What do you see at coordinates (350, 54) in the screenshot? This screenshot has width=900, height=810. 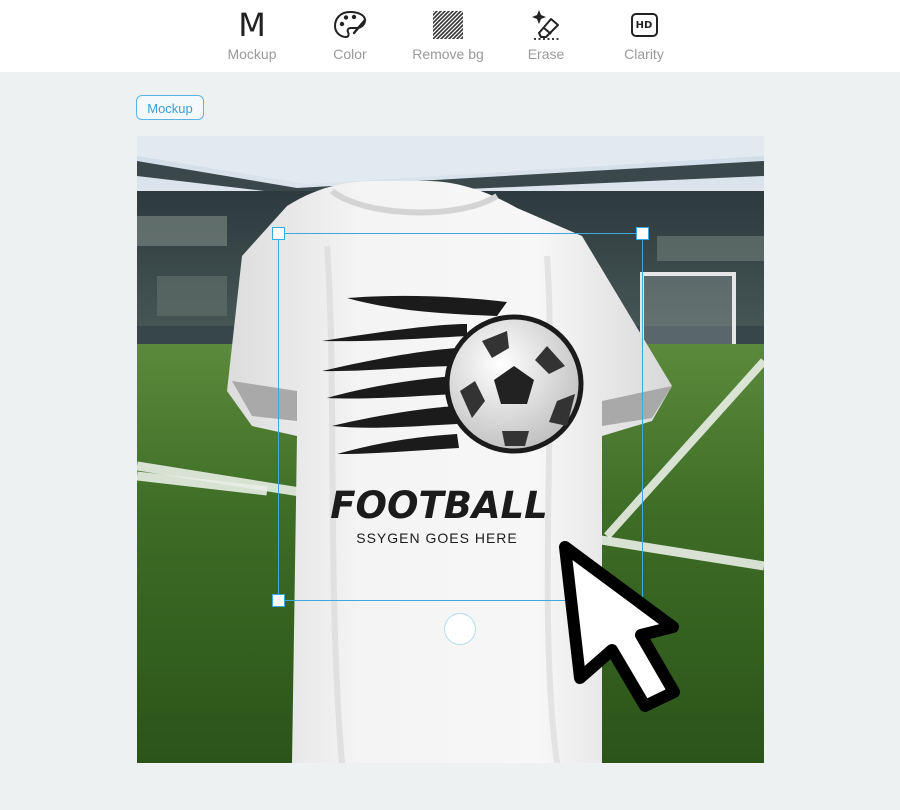 I see `tool-color-label: Color` at bounding box center [350, 54].